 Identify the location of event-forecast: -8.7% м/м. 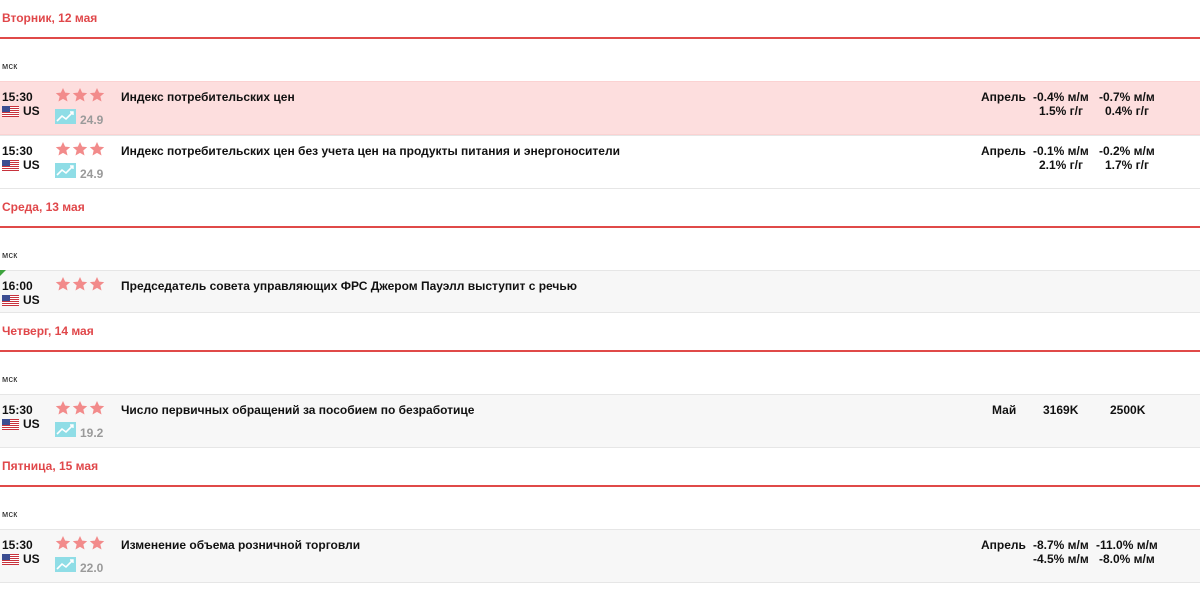
(1061, 545).